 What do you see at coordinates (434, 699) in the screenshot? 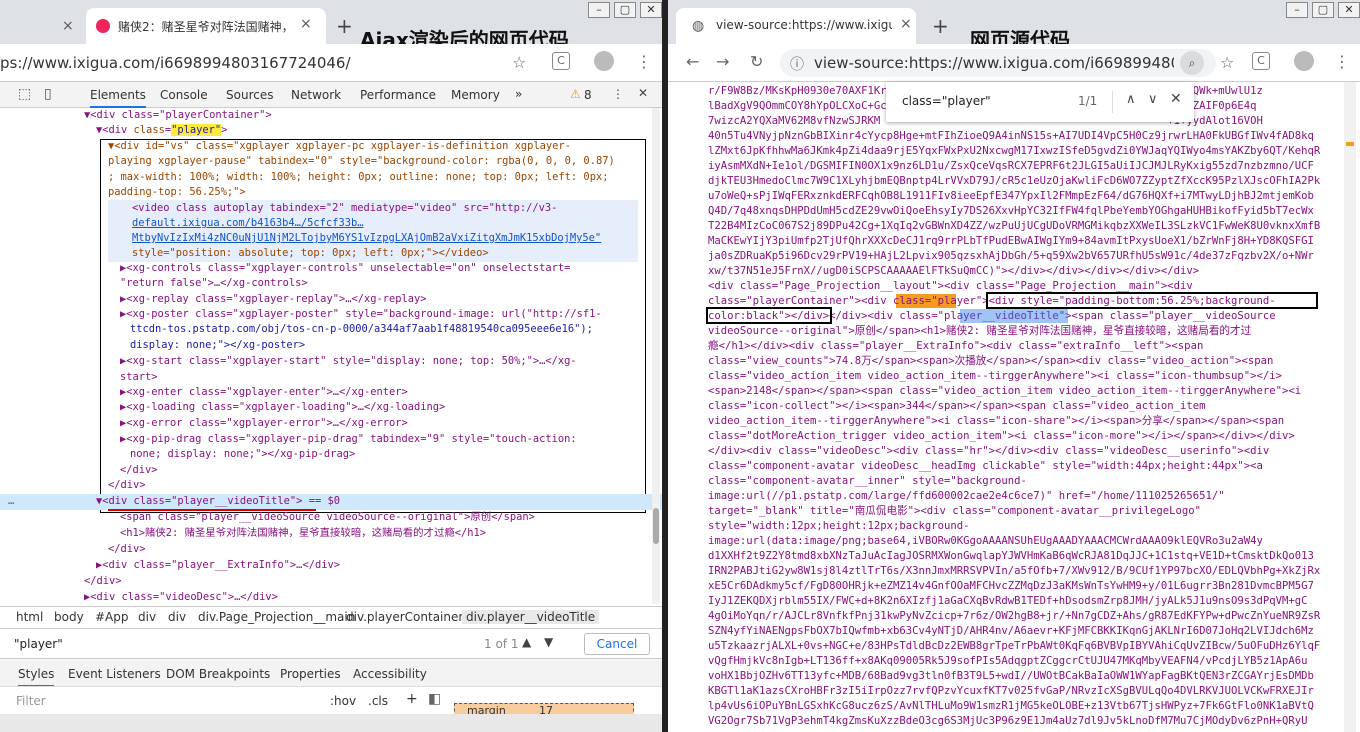
I see `computed-sidebar-icon: ◧` at bounding box center [434, 699].